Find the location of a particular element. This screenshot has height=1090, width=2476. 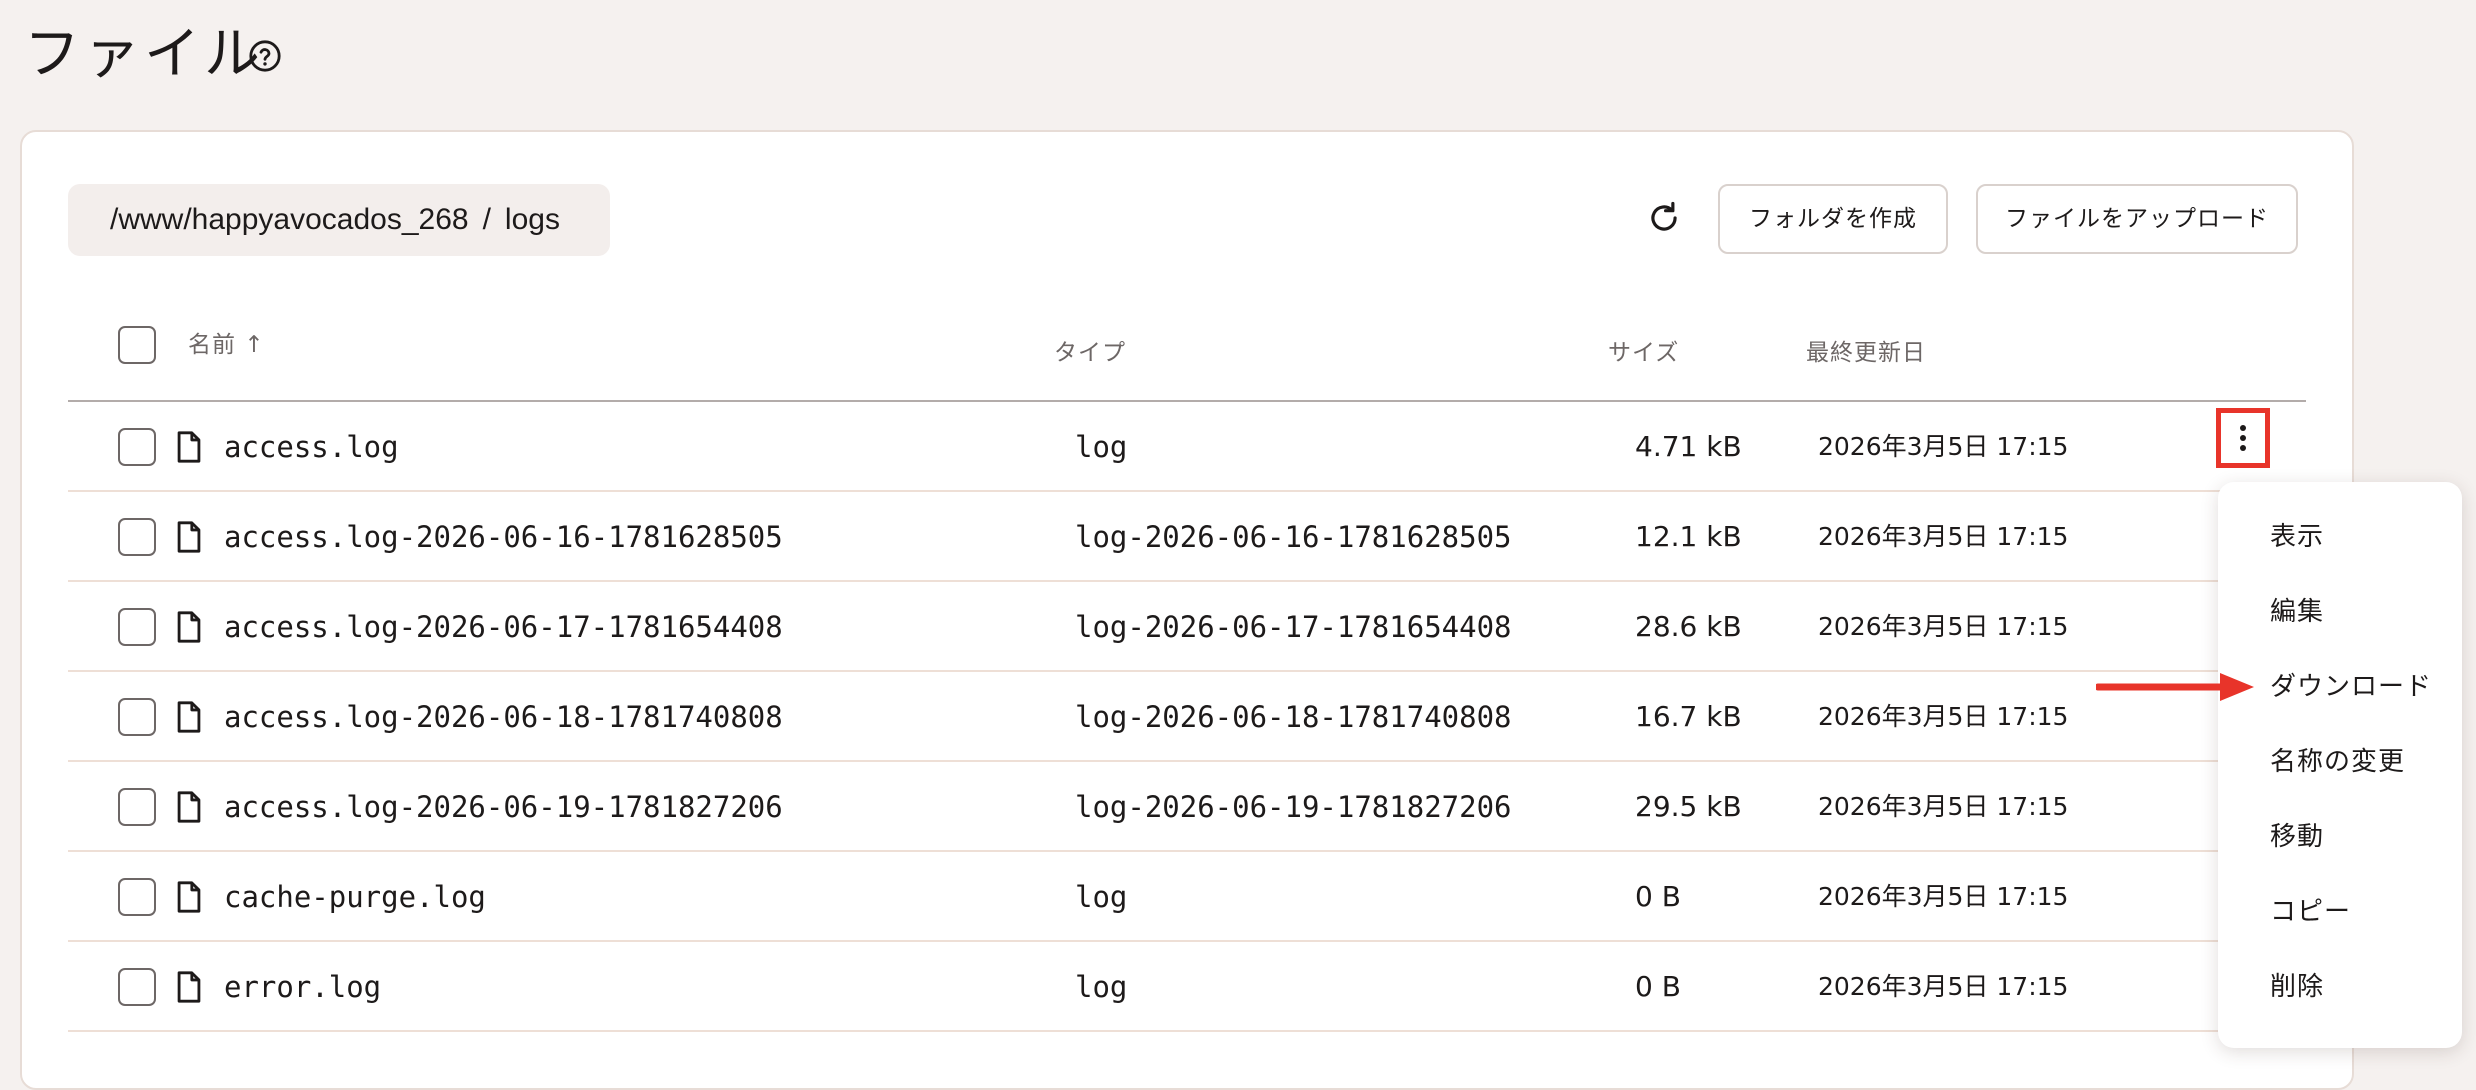

column-header-type: タイプ is located at coordinates (1090, 353).